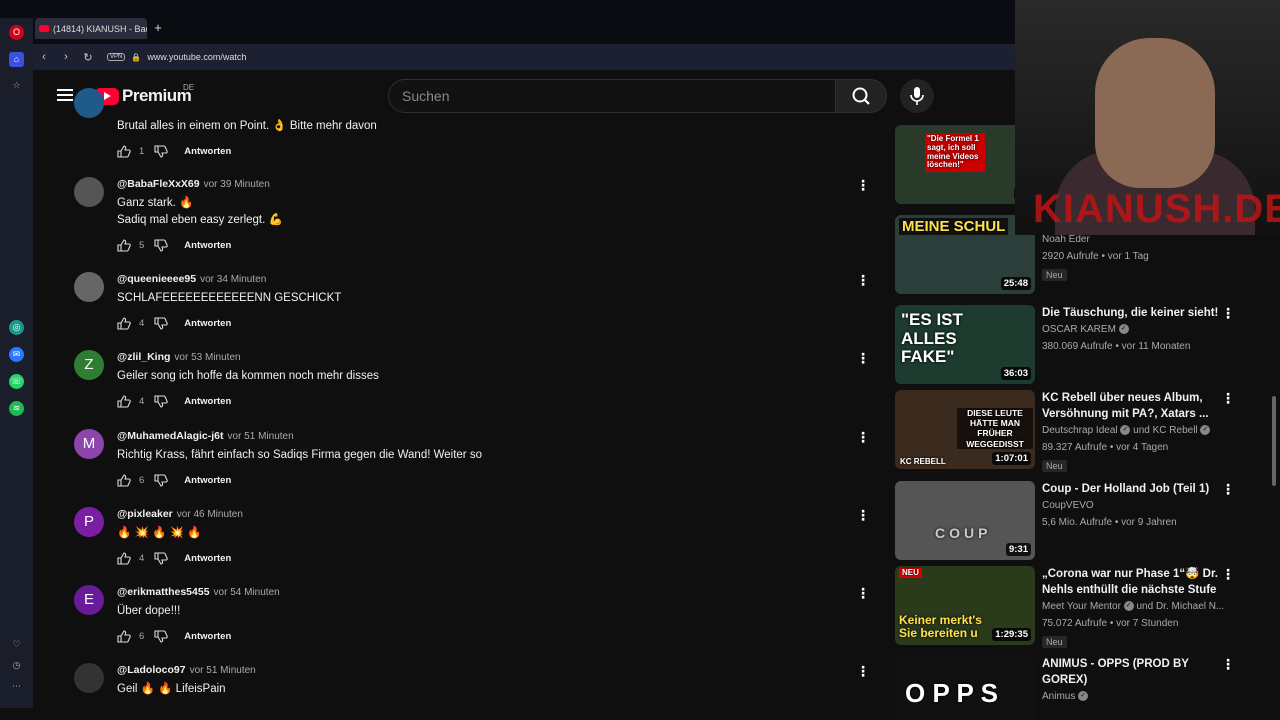 Image resolution: width=1280 pixels, height=720 pixels. What do you see at coordinates (16, 354) in the screenshot?
I see `messenger-icon: ✉` at bounding box center [16, 354].